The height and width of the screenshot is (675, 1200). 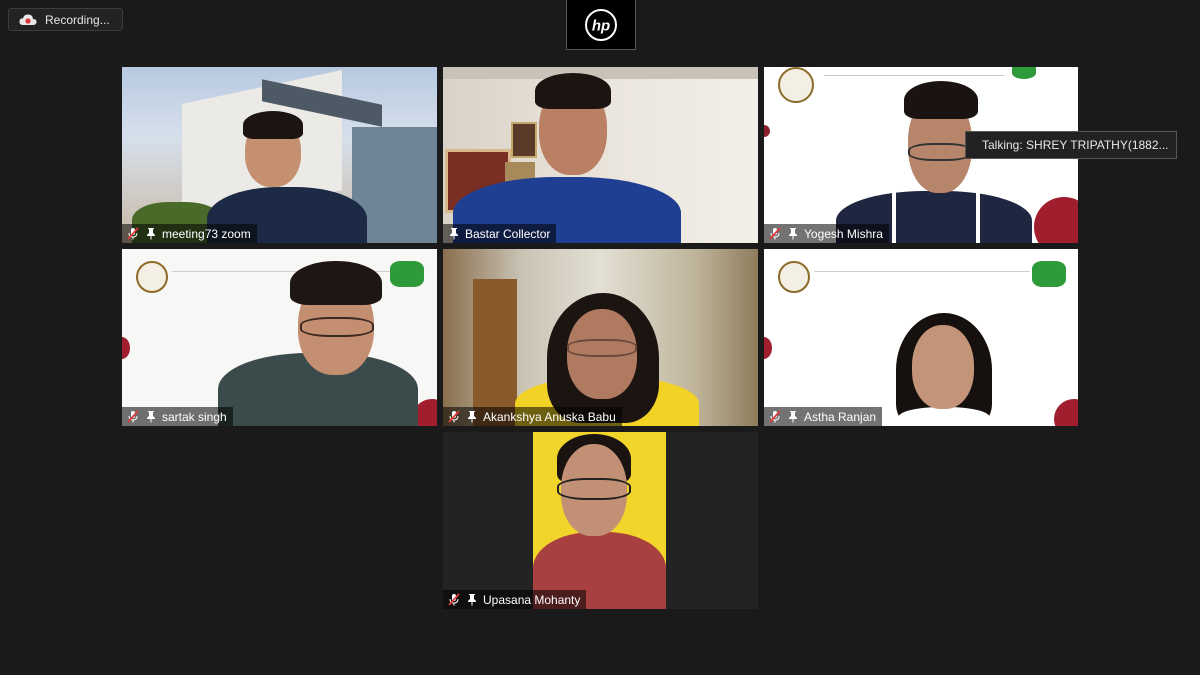 What do you see at coordinates (843, 233) in the screenshot?
I see `participant-name: Yogesh Mishra` at bounding box center [843, 233].